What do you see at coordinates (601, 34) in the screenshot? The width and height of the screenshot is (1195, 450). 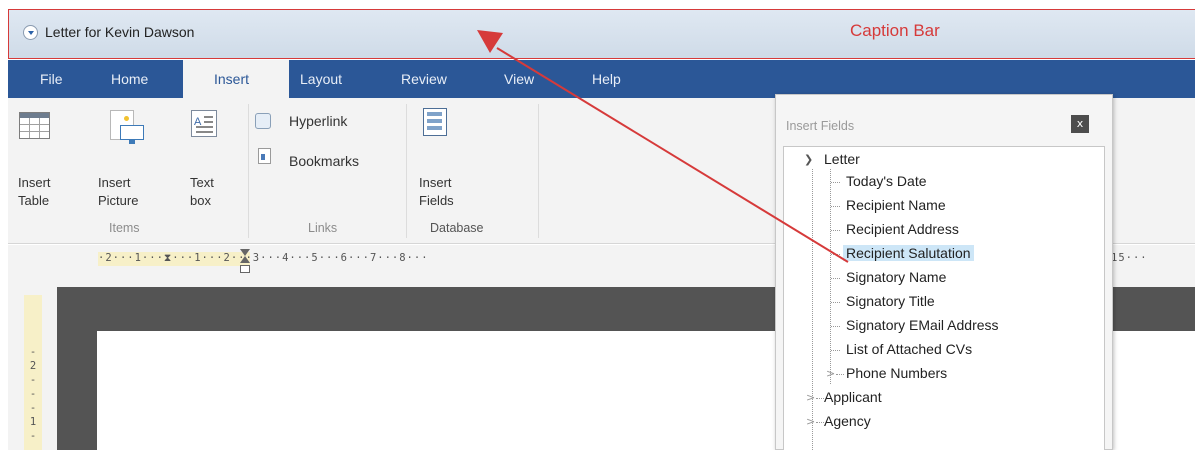 I see `caption-bar: Letter for Kevin Dawson Caption Bar` at bounding box center [601, 34].